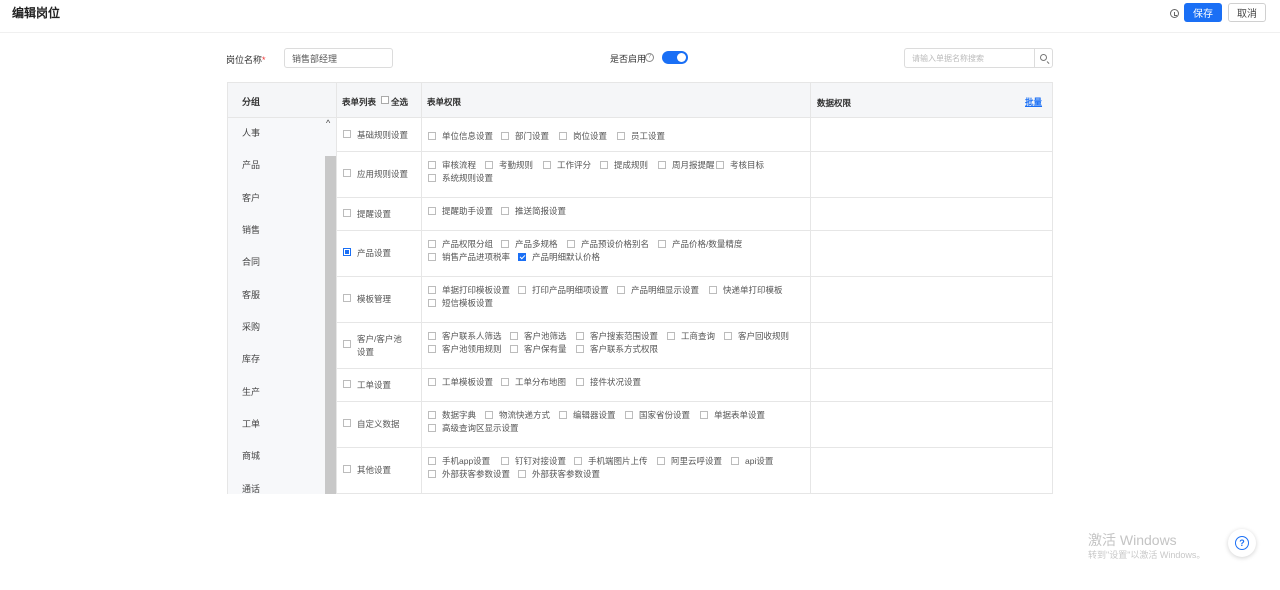  Describe the element at coordinates (251, 391) in the screenshot. I see `sidebar-group: 生产` at that location.